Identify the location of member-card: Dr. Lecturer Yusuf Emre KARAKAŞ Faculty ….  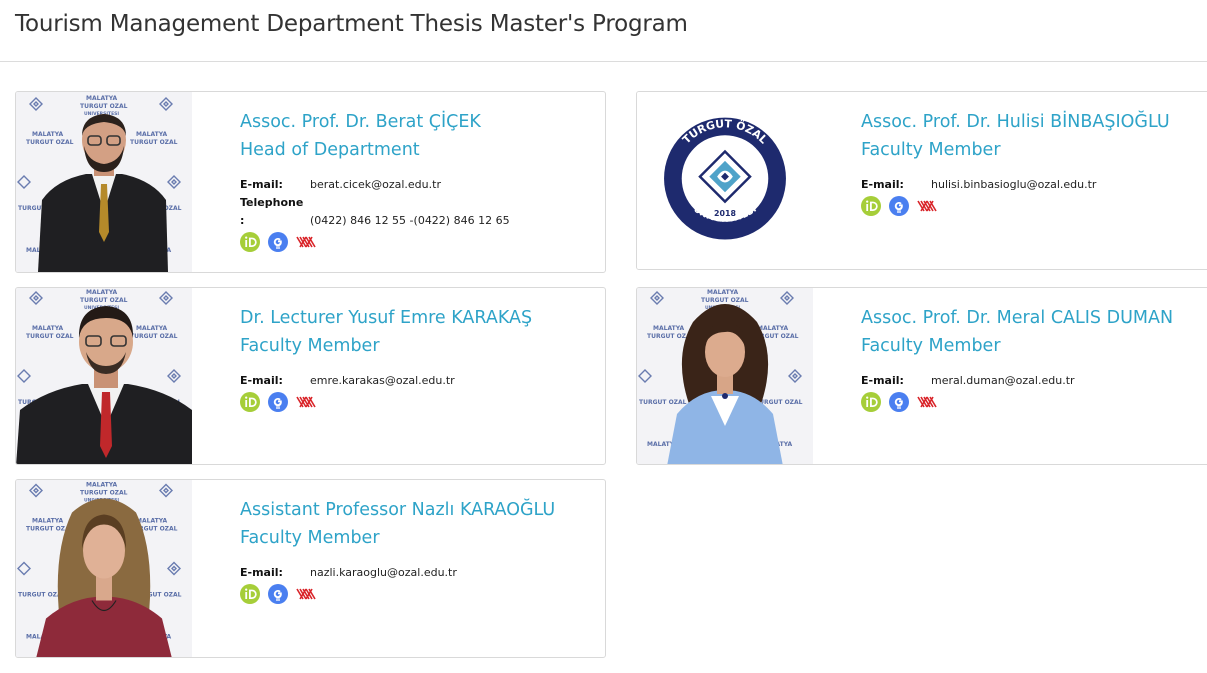
(310, 376).